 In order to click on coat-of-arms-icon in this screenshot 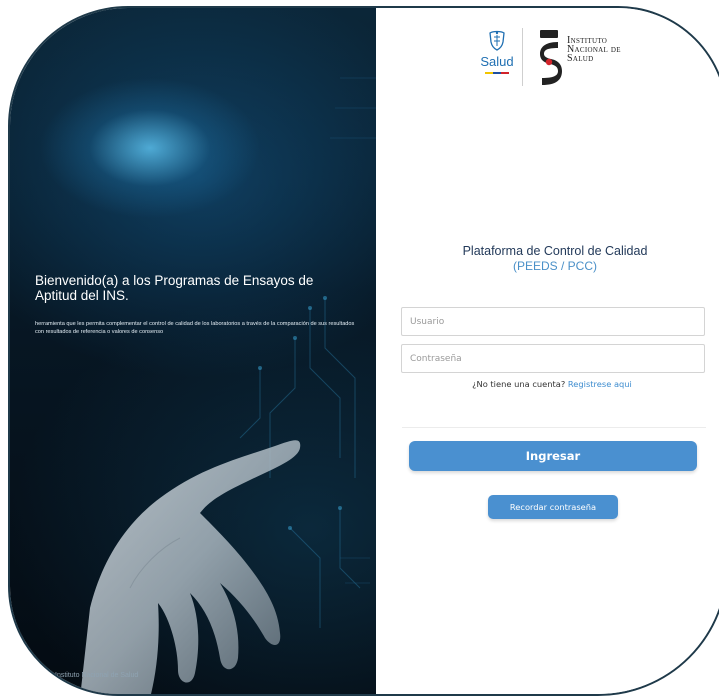, I will do `click(497, 40)`.